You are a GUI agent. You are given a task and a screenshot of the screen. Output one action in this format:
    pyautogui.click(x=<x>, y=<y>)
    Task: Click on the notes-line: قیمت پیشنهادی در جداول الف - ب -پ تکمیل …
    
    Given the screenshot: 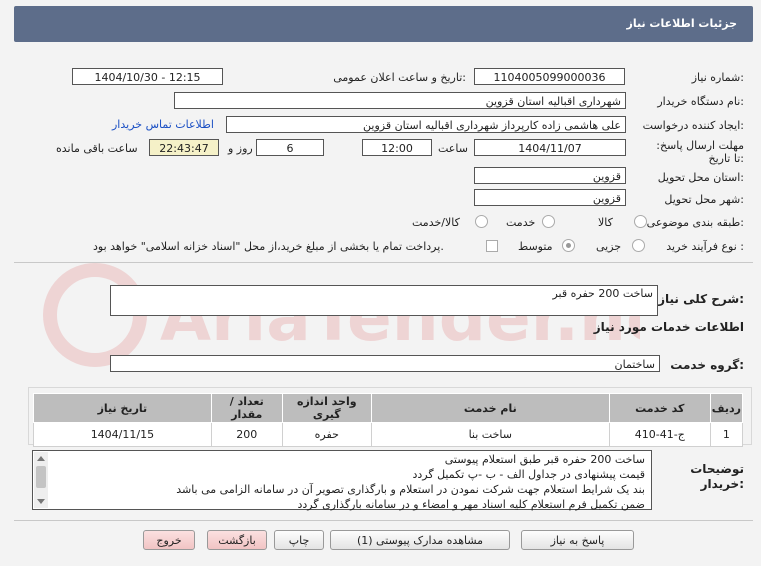 What is the action you would take?
    pyautogui.click(x=529, y=474)
    